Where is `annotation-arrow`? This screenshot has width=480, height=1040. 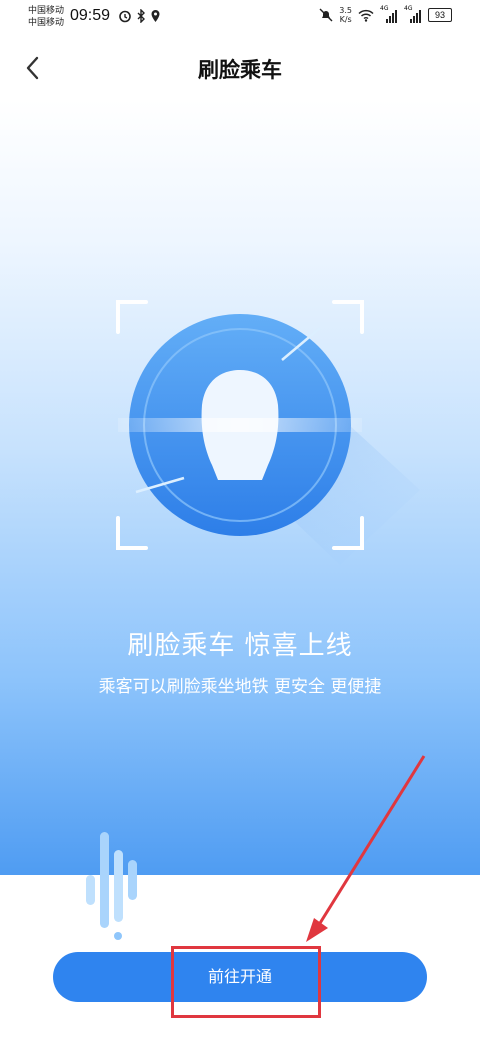
annotation-arrow is located at coordinates (366, 848).